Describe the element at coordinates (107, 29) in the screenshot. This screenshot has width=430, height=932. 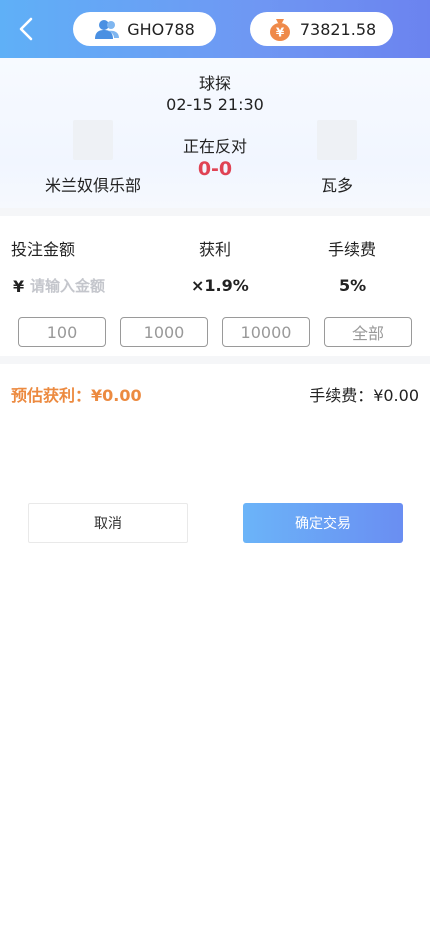
I see `user-icon` at that location.